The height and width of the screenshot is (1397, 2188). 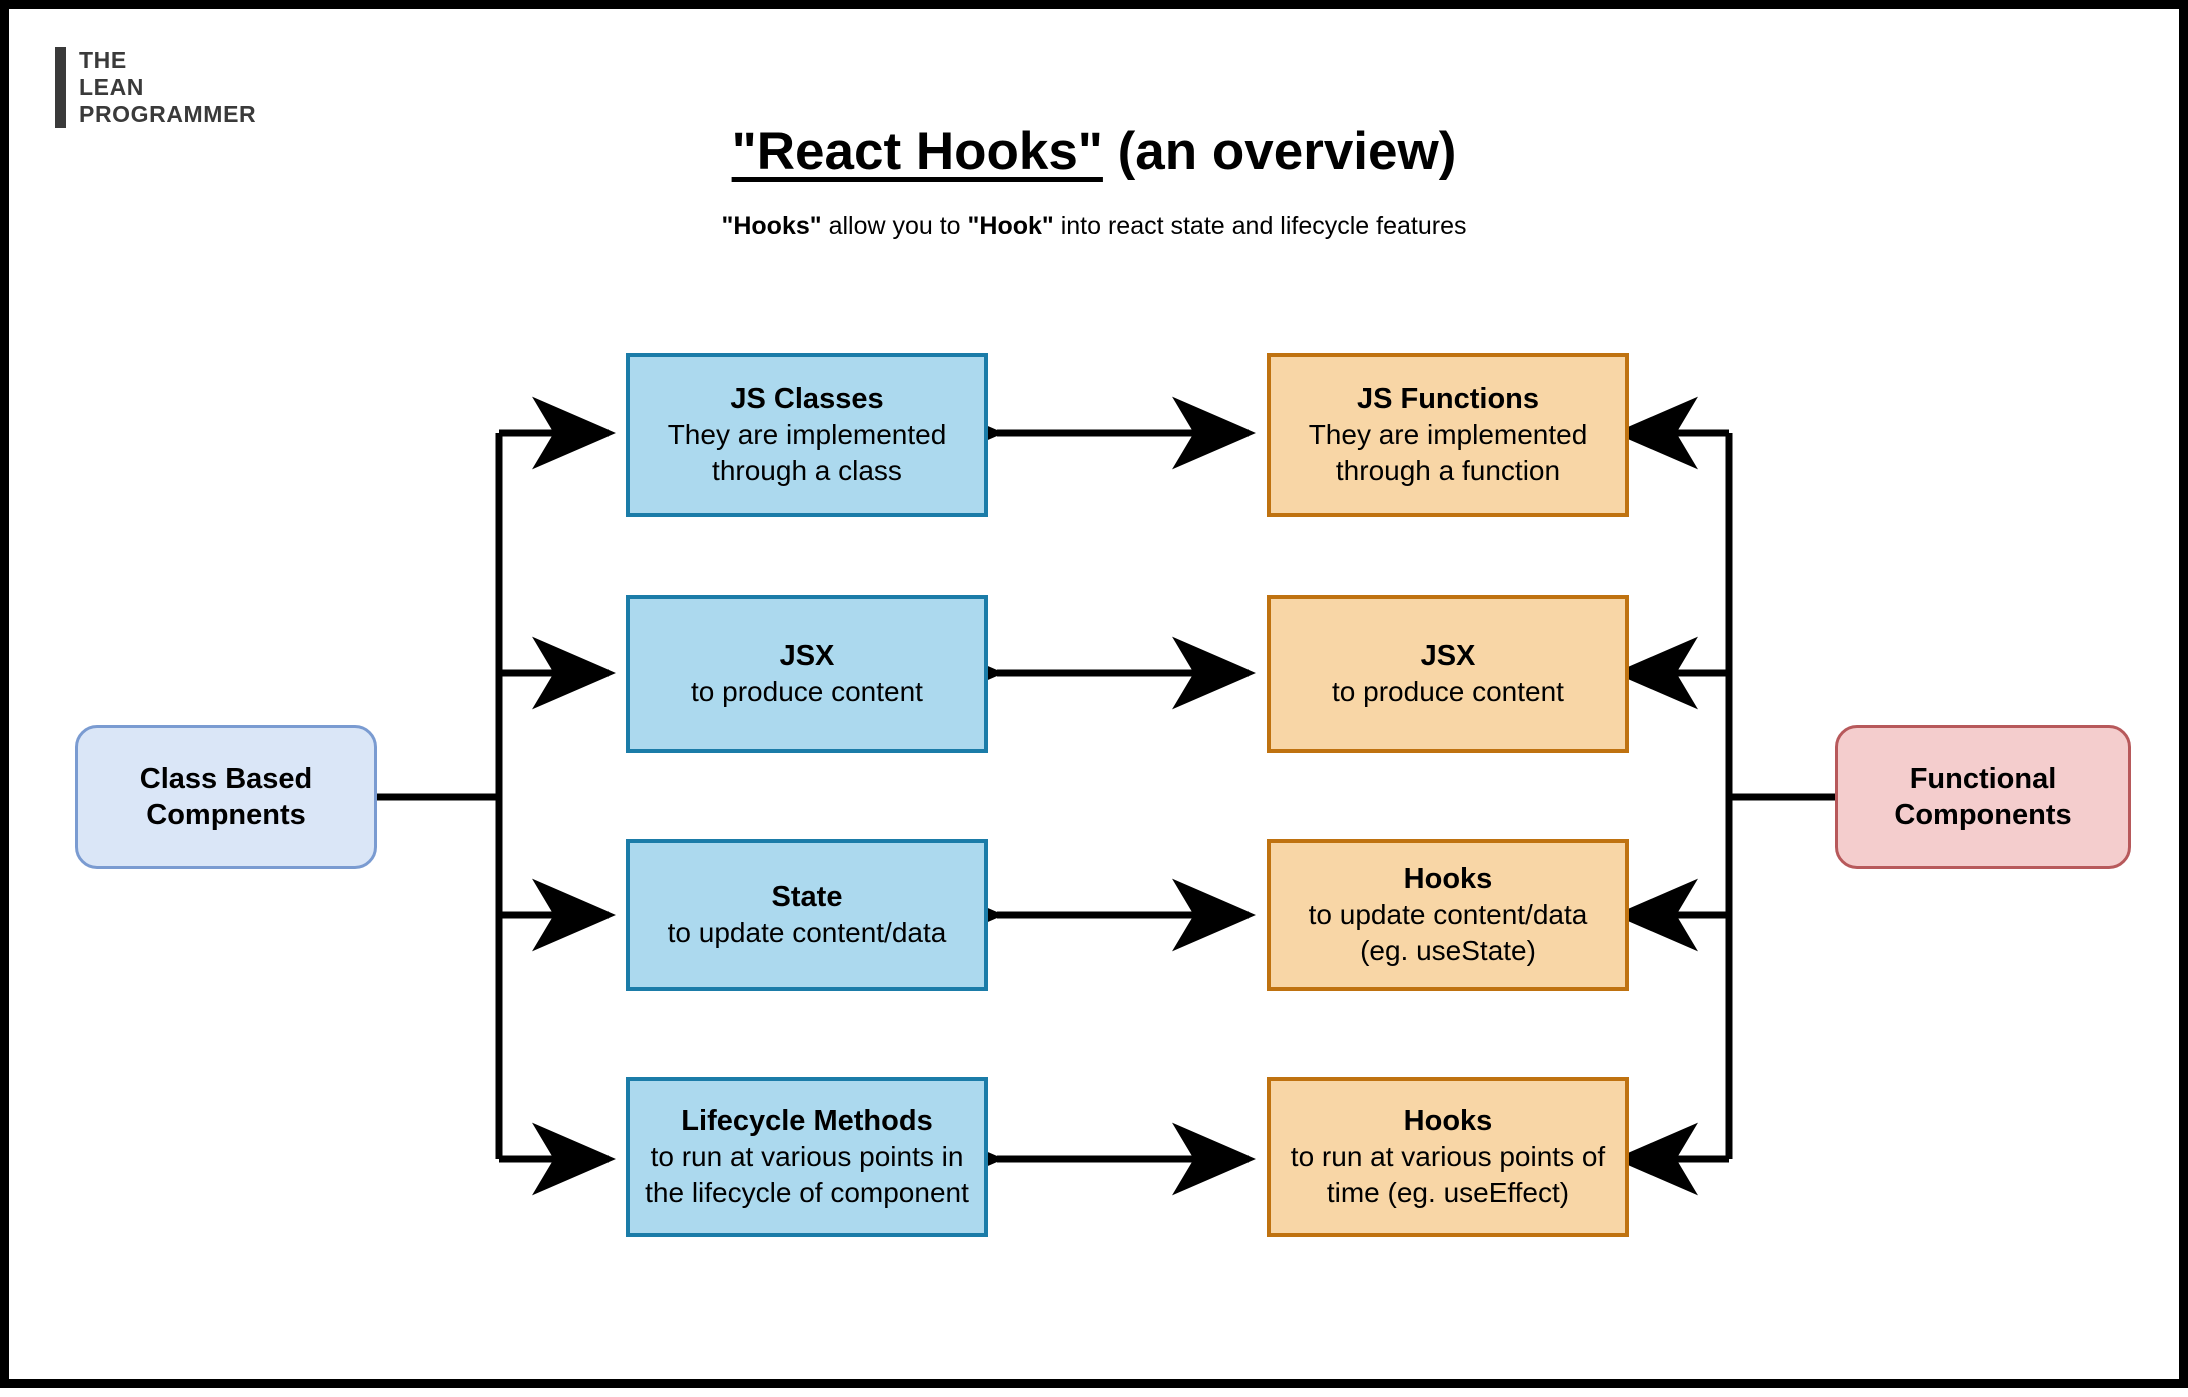 I want to click on node-jsx-right: JSX to produce content, so click(x=1448, y=674).